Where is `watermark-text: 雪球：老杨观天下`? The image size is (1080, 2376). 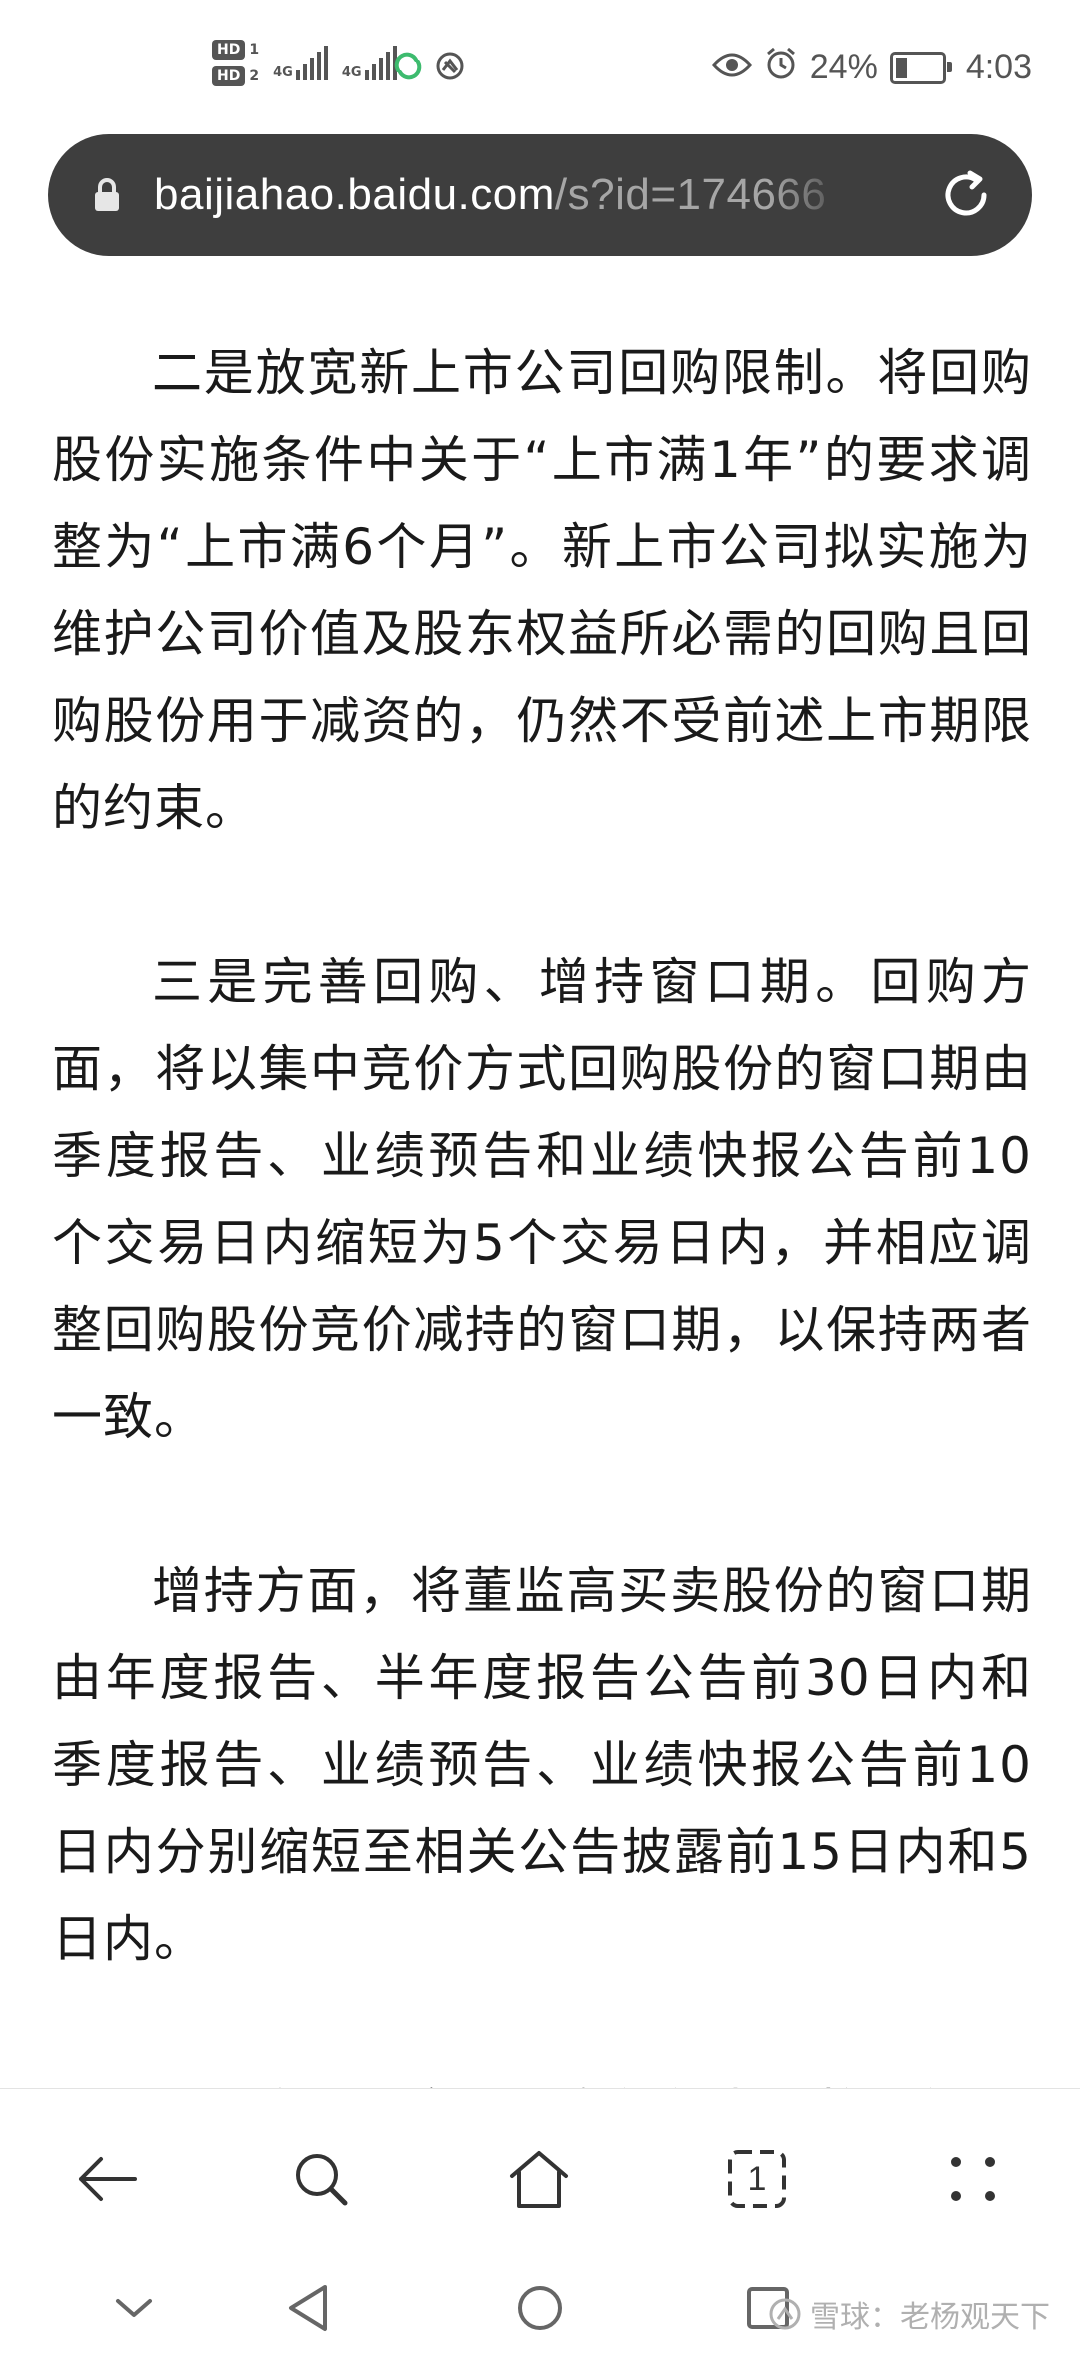
watermark-text: 雪球：老杨观天下 is located at coordinates (930, 2317).